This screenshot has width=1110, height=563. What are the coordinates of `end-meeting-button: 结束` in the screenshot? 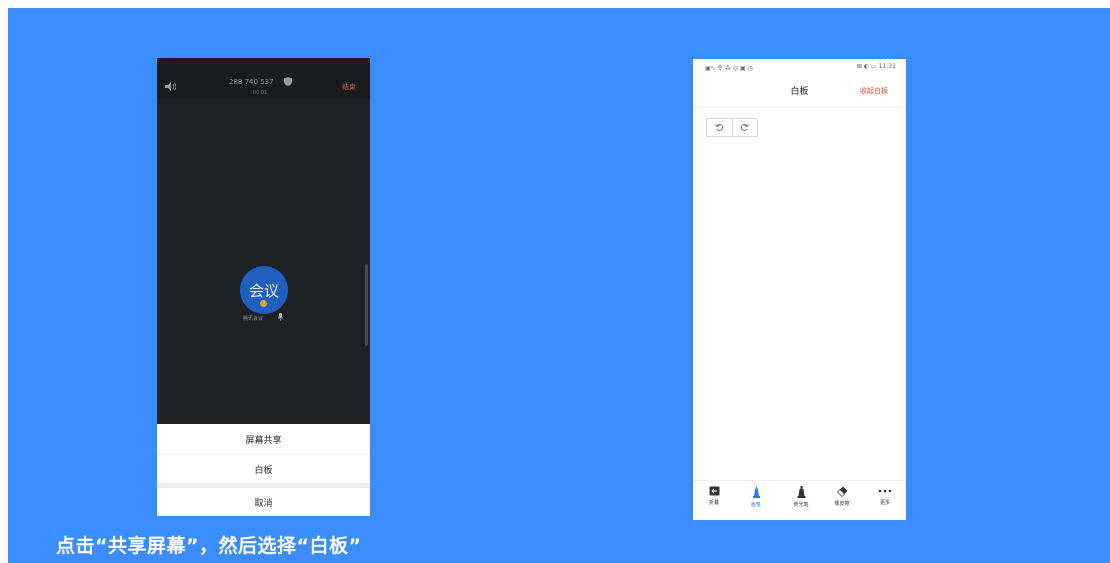 It's located at (349, 87).